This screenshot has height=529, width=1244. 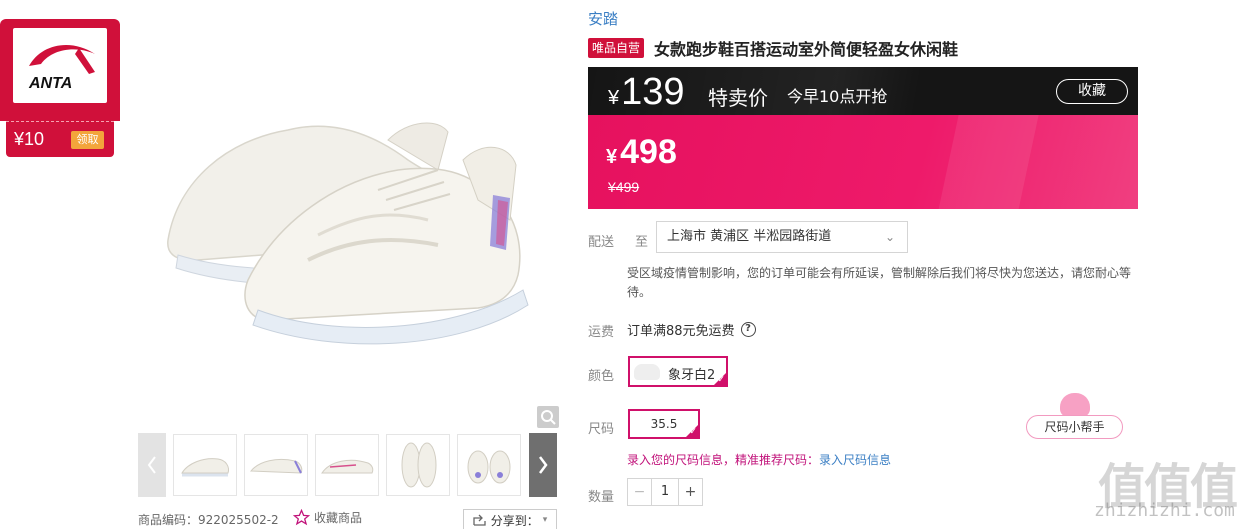 What do you see at coordinates (1164, 510) in the screenshot?
I see `watermark-site: zhizhizhi.com` at bounding box center [1164, 510].